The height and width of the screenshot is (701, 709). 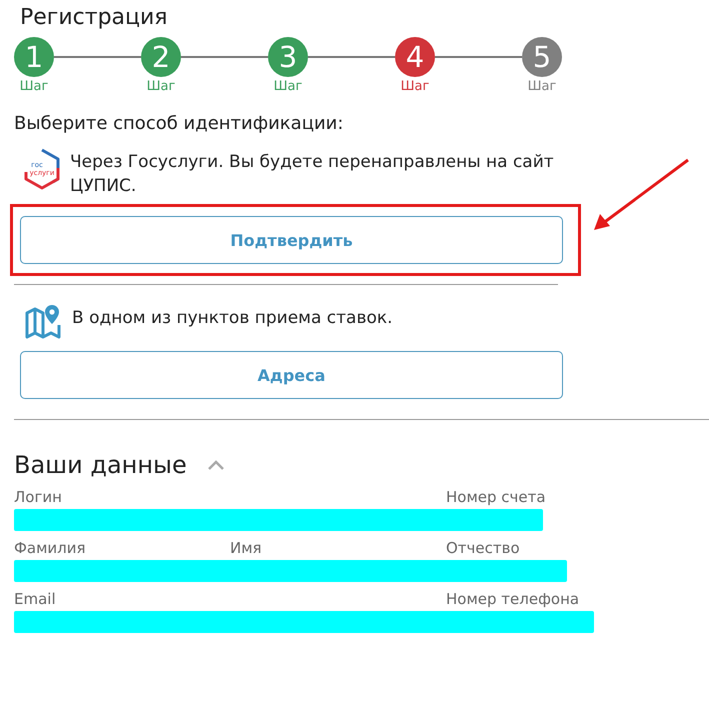 What do you see at coordinates (38, 497) in the screenshot?
I see `field-label: Логин` at bounding box center [38, 497].